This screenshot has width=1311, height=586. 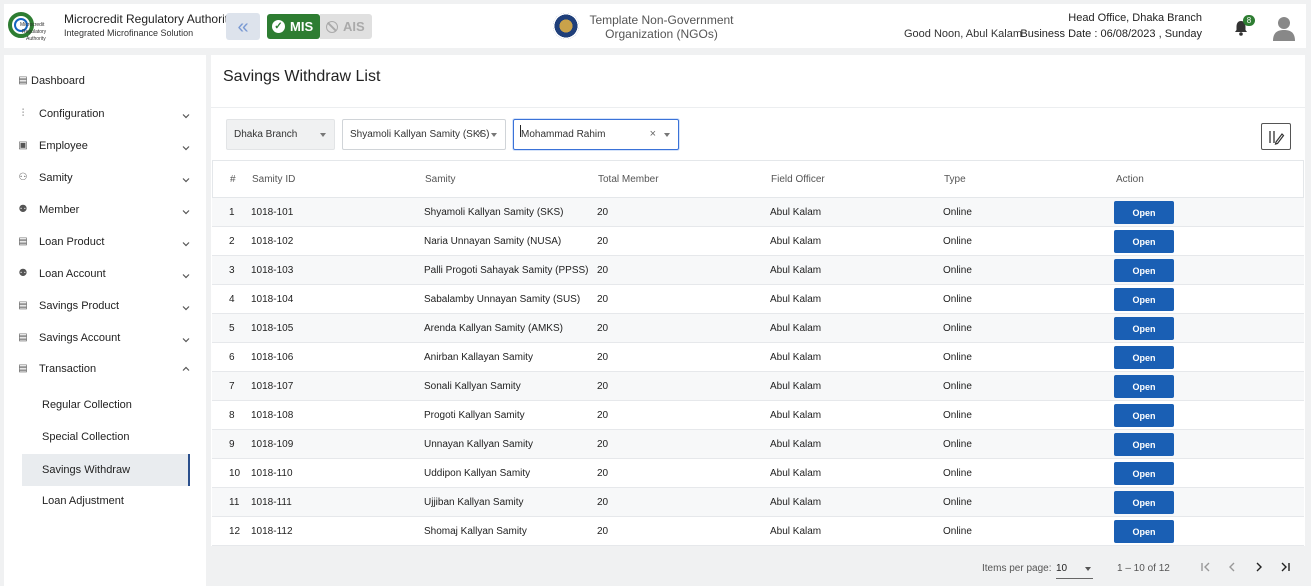 I want to click on row-number: 9, so click(x=232, y=444).